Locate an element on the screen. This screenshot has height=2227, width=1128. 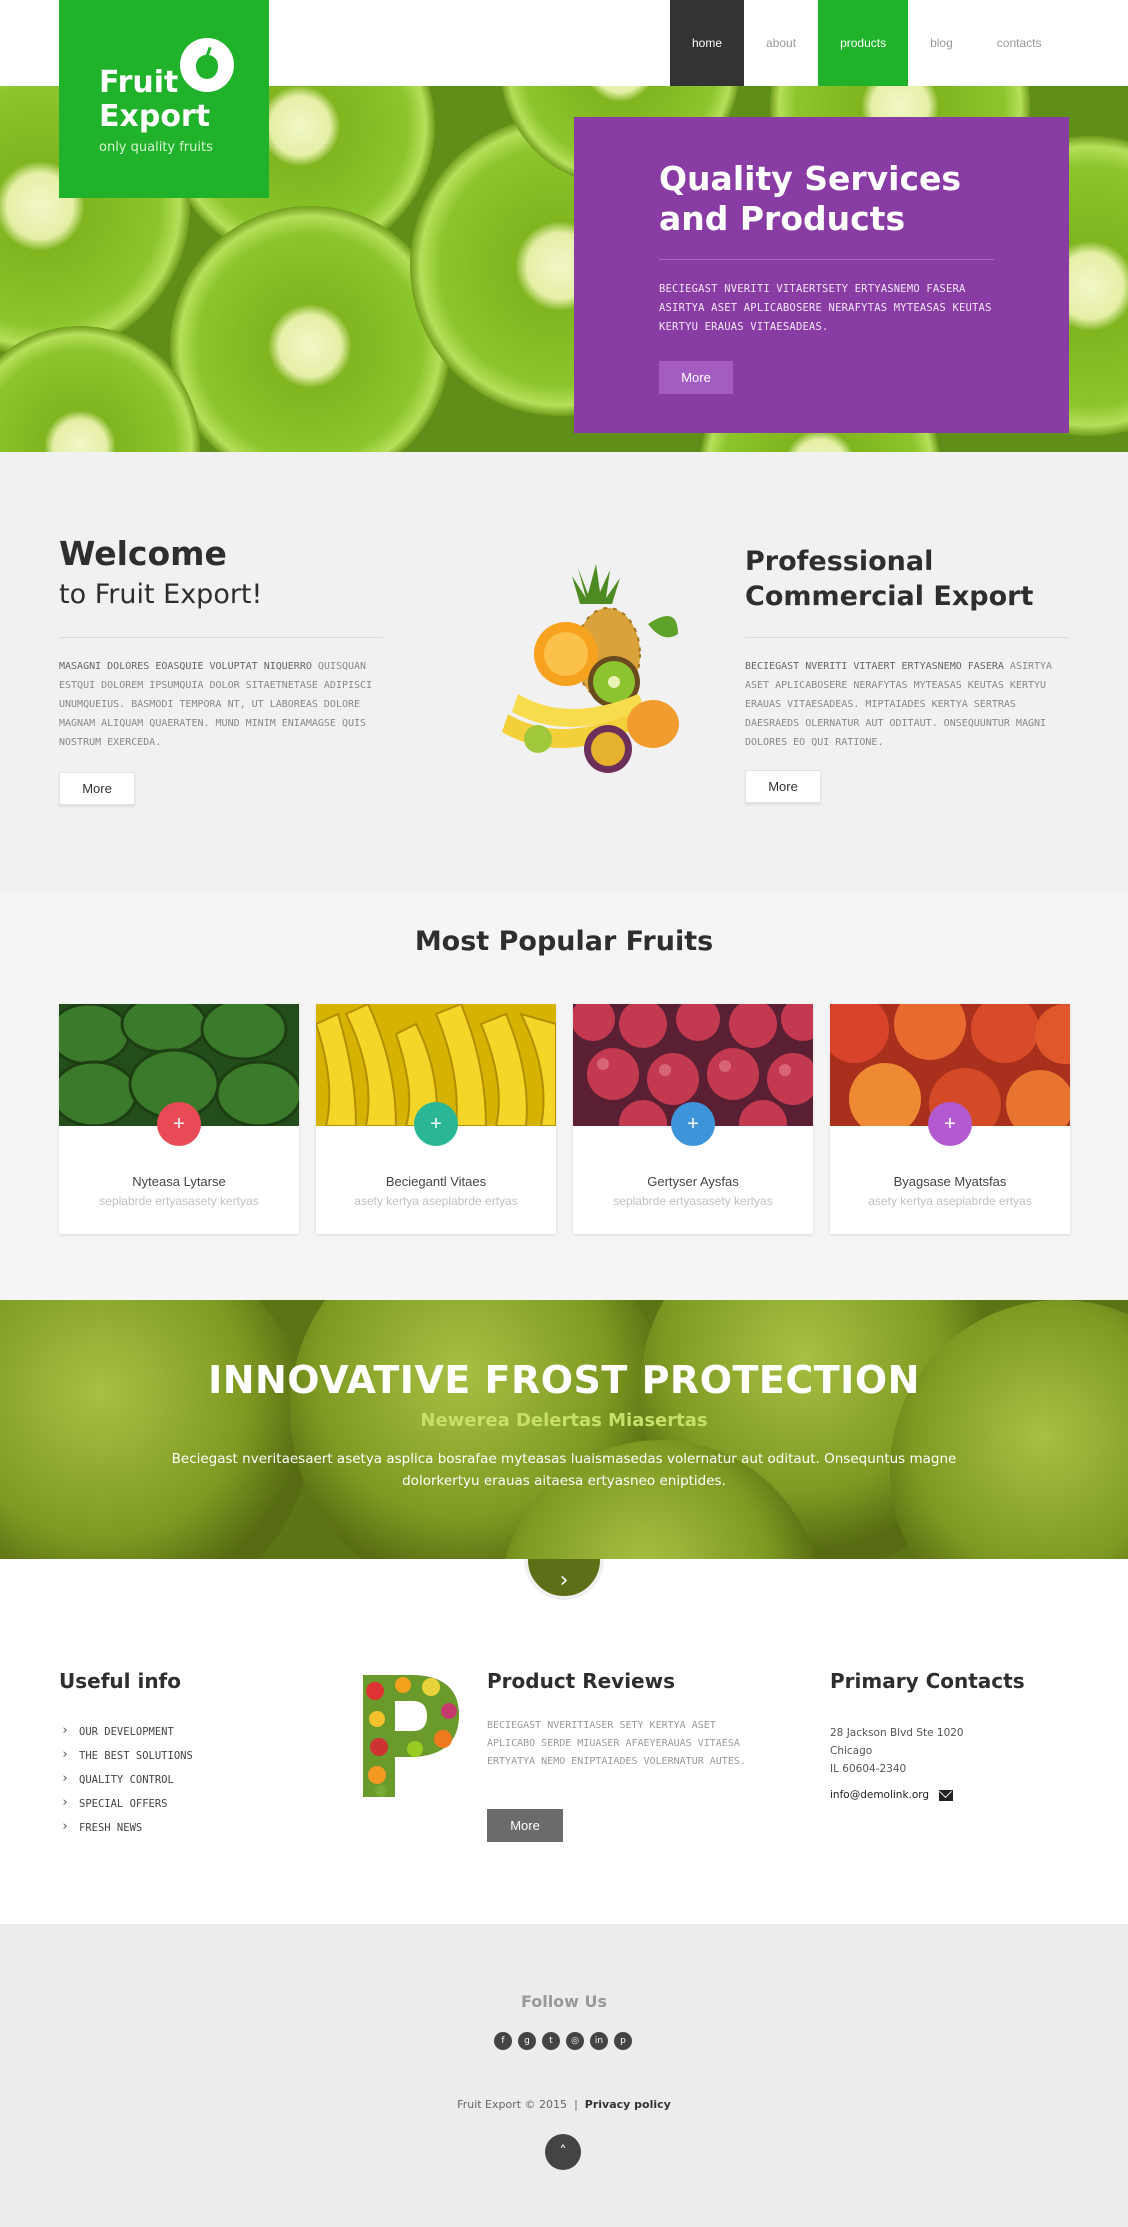
product-reviews-title: Product Reviews is located at coordinates (581, 1681).